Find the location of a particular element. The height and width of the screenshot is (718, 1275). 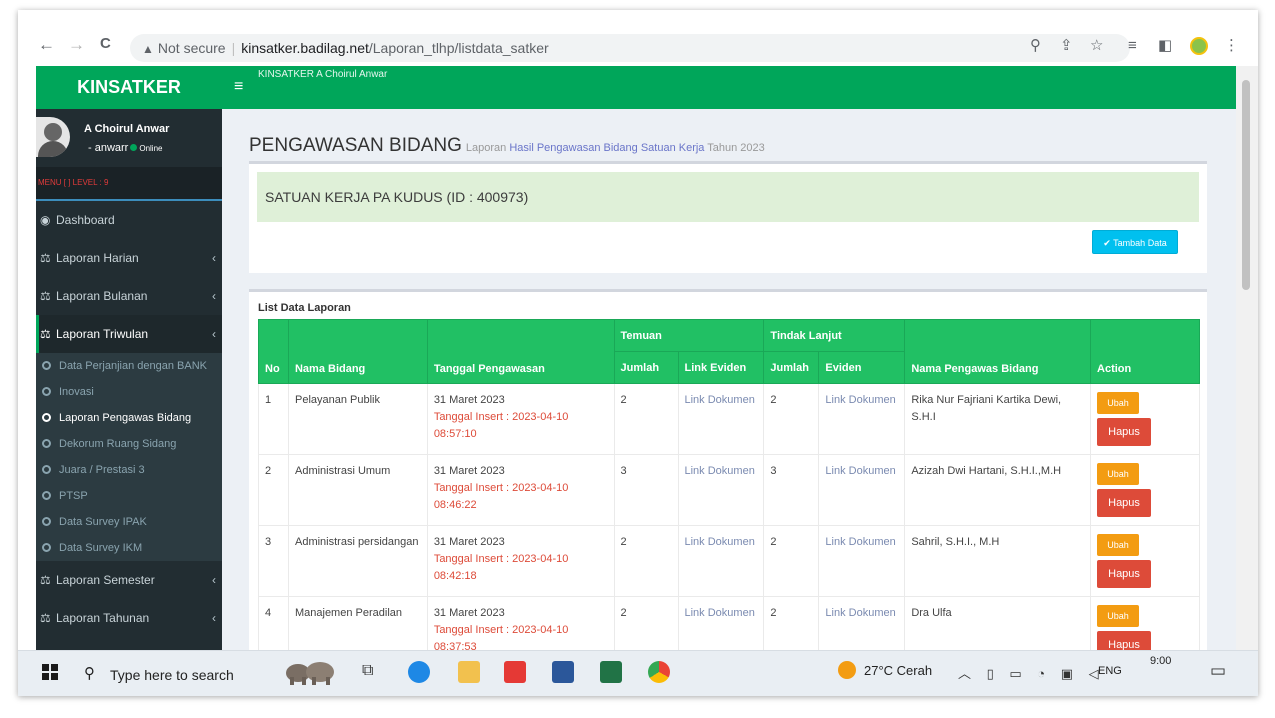

sidebar-item-label: Laporan Triwulan is located at coordinates (102, 334).